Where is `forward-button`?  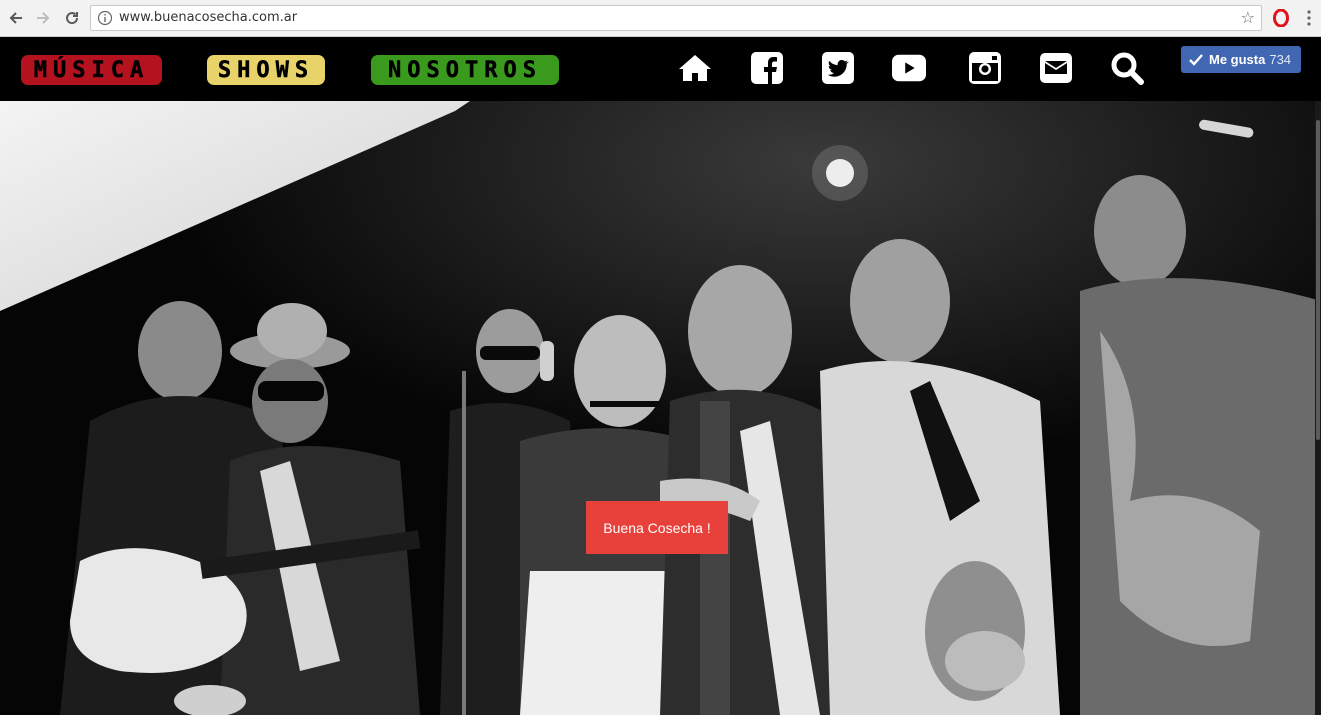 forward-button is located at coordinates (43, 18).